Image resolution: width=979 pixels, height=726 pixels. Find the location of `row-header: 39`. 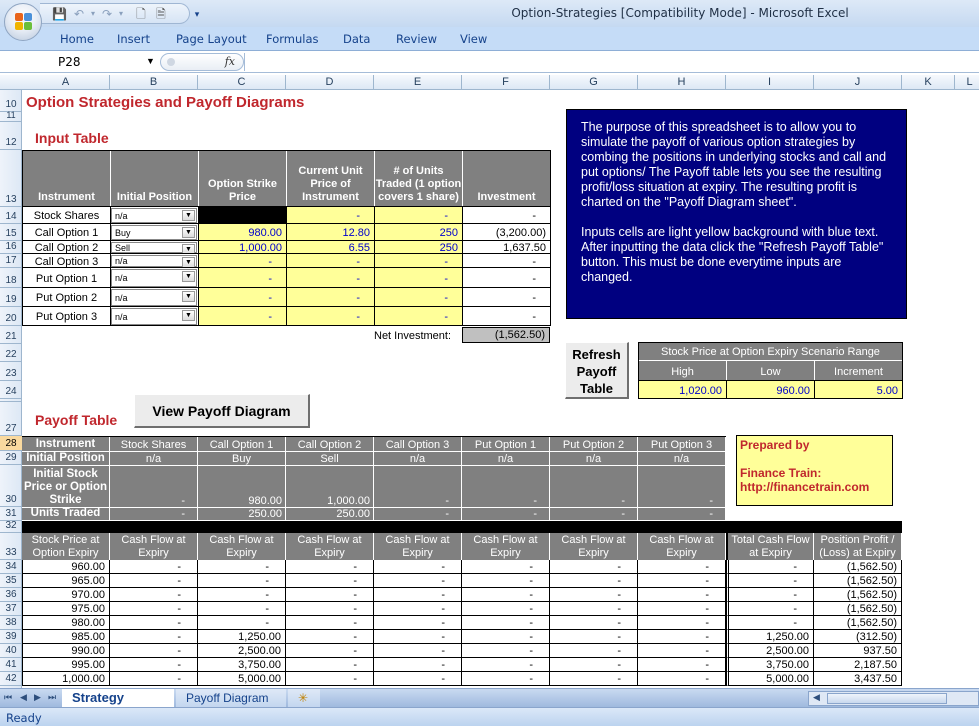

row-header: 39 is located at coordinates (11, 637).